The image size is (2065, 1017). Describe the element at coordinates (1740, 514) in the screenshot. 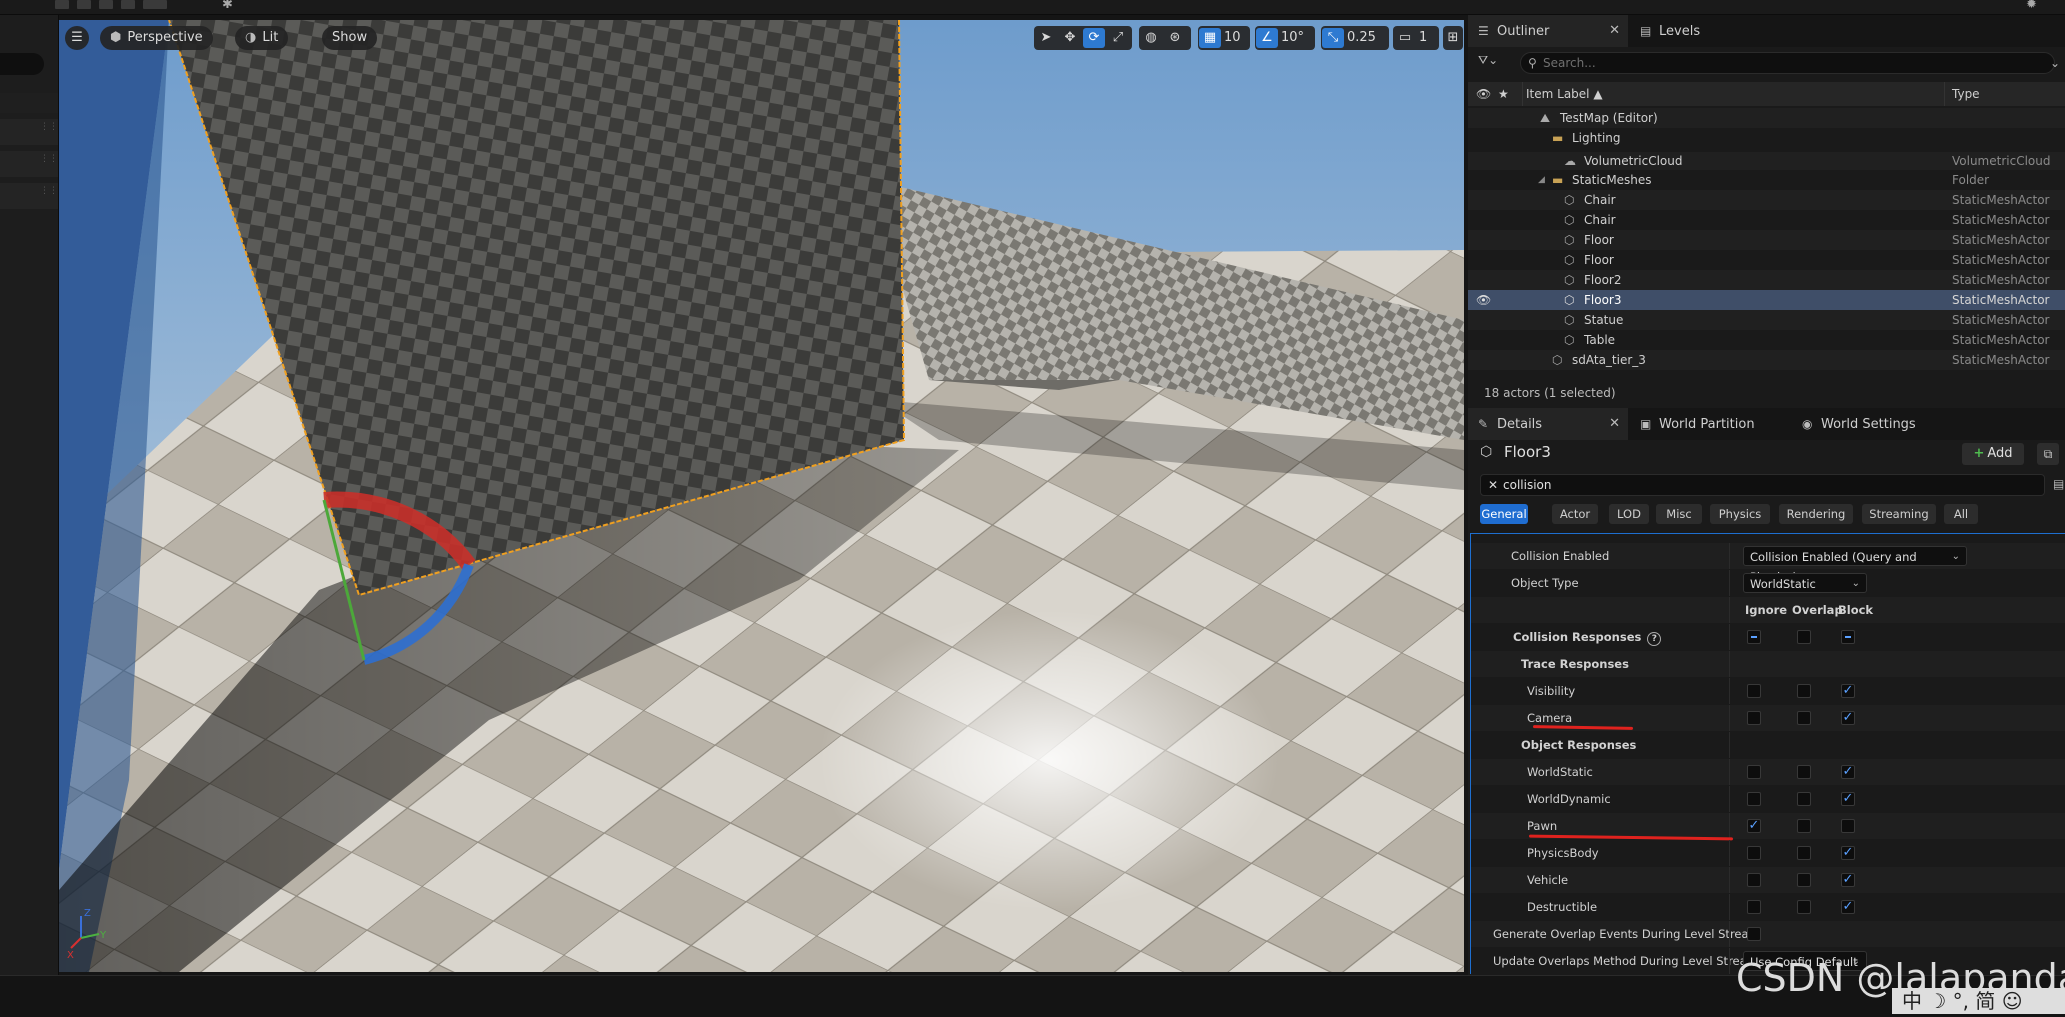

I see `category-physics: Physics` at that location.